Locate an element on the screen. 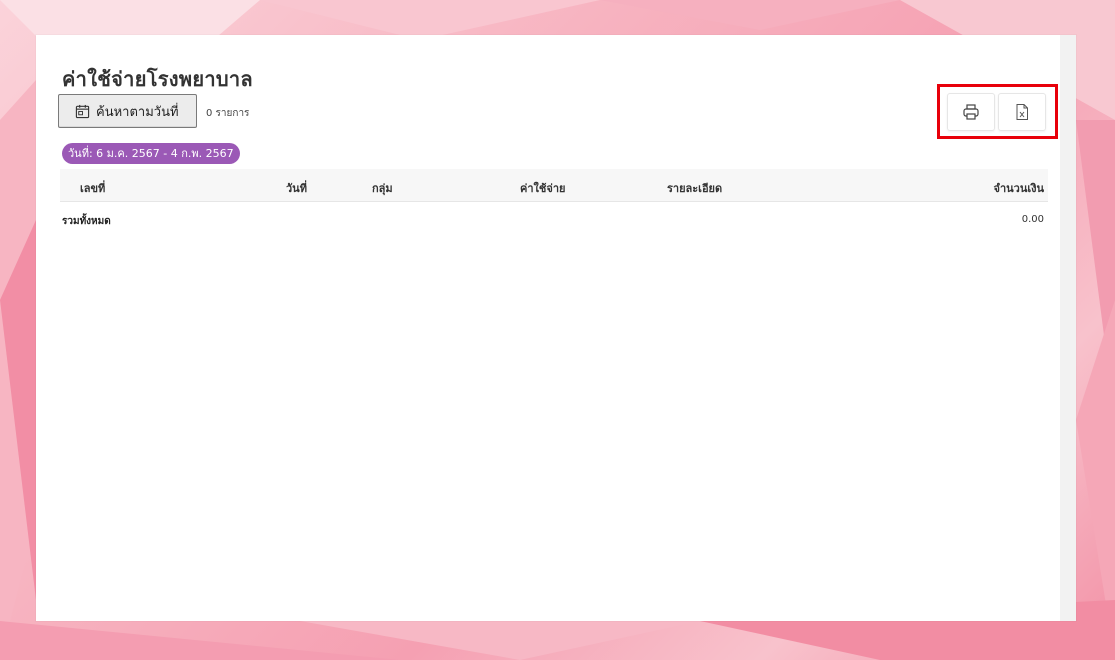  search-by-date-button: ค้นหาตามวันที่ is located at coordinates (127, 111).